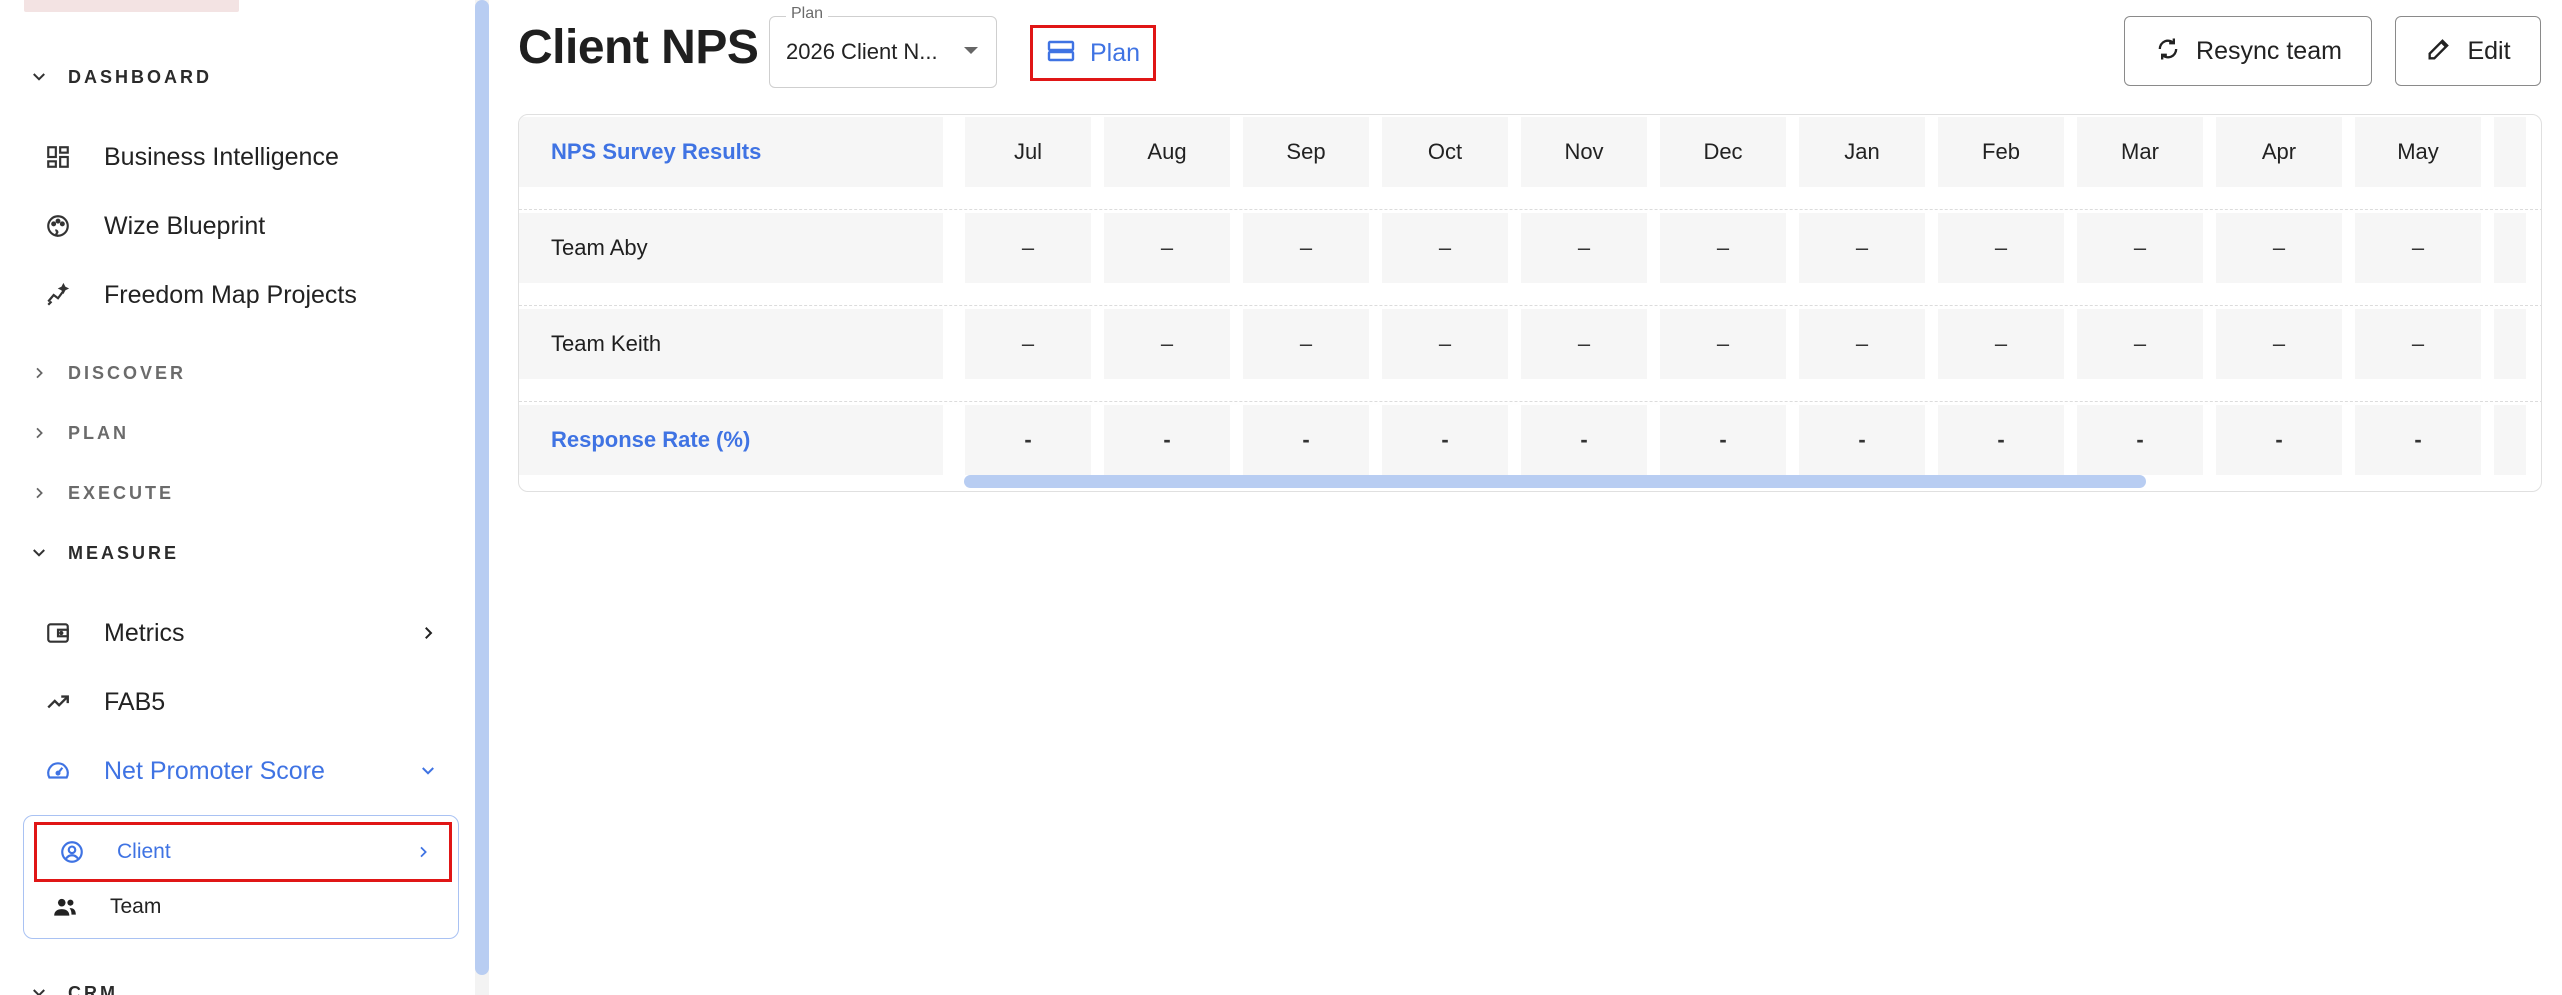 The width and height of the screenshot is (2562, 995). I want to click on section-measure: MEASURE, so click(103, 553).